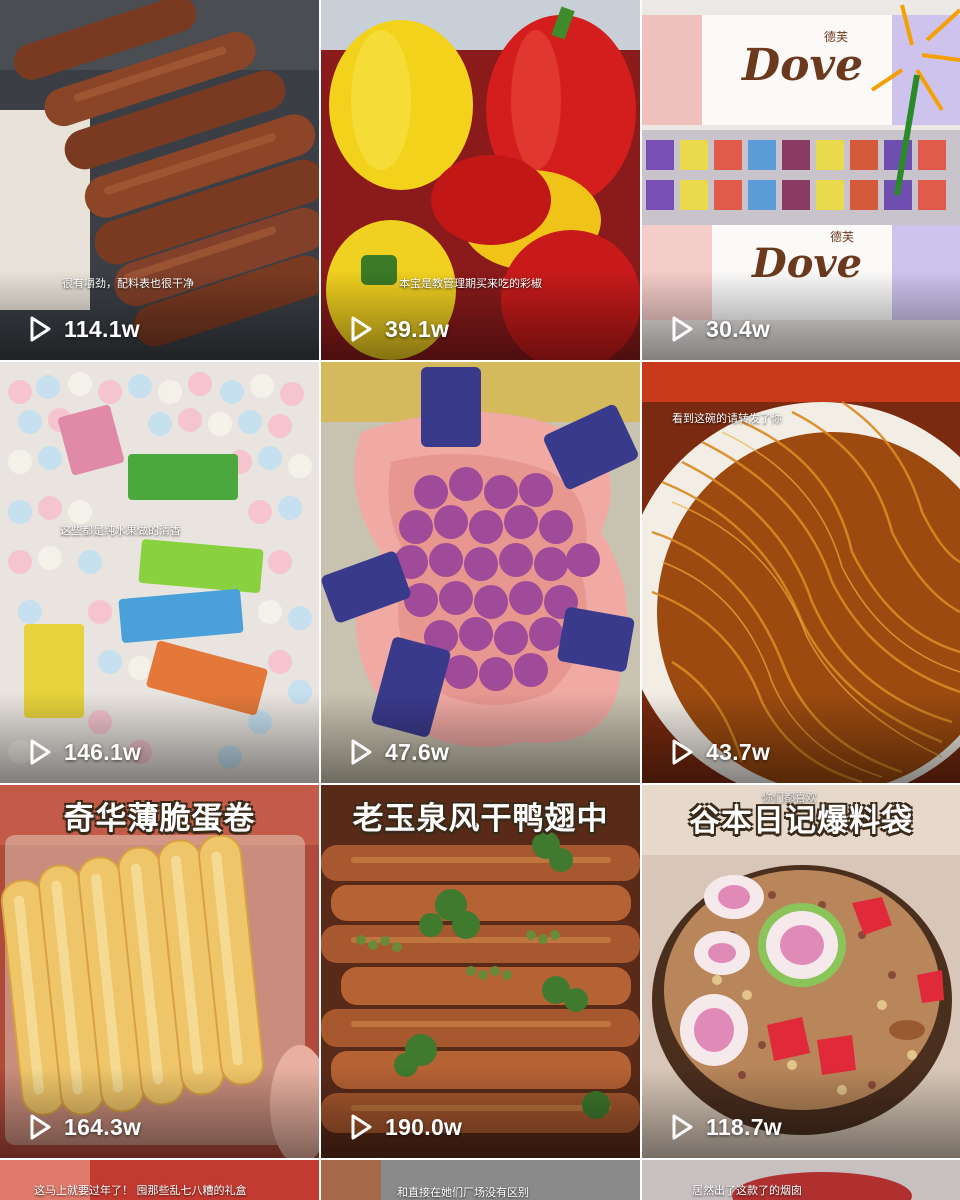 Image resolution: width=960 pixels, height=1200 pixels. What do you see at coordinates (803, 65) in the screenshot?
I see `brand-logo: Dove` at bounding box center [803, 65].